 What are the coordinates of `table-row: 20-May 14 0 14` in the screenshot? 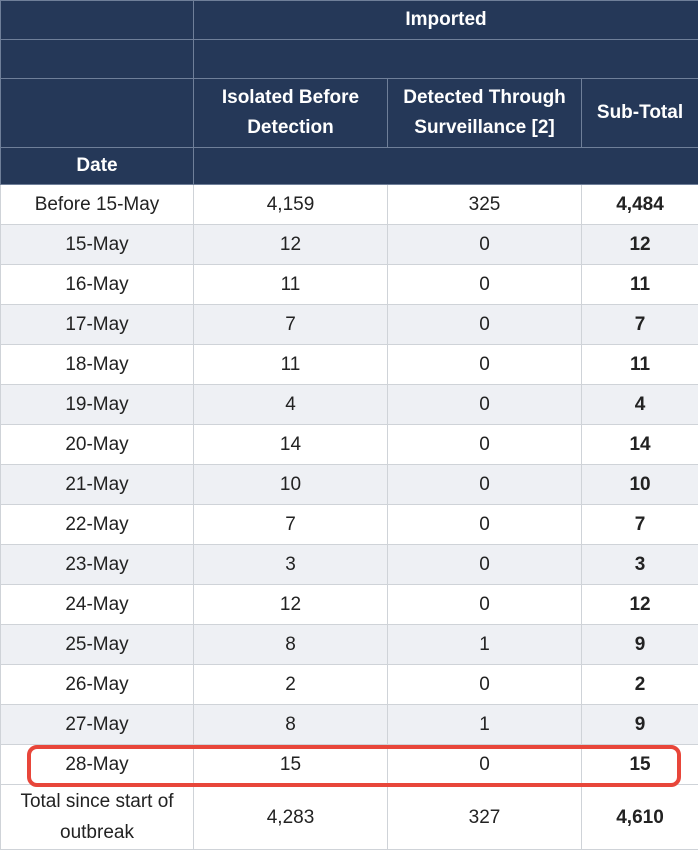 It's located at (349, 444).